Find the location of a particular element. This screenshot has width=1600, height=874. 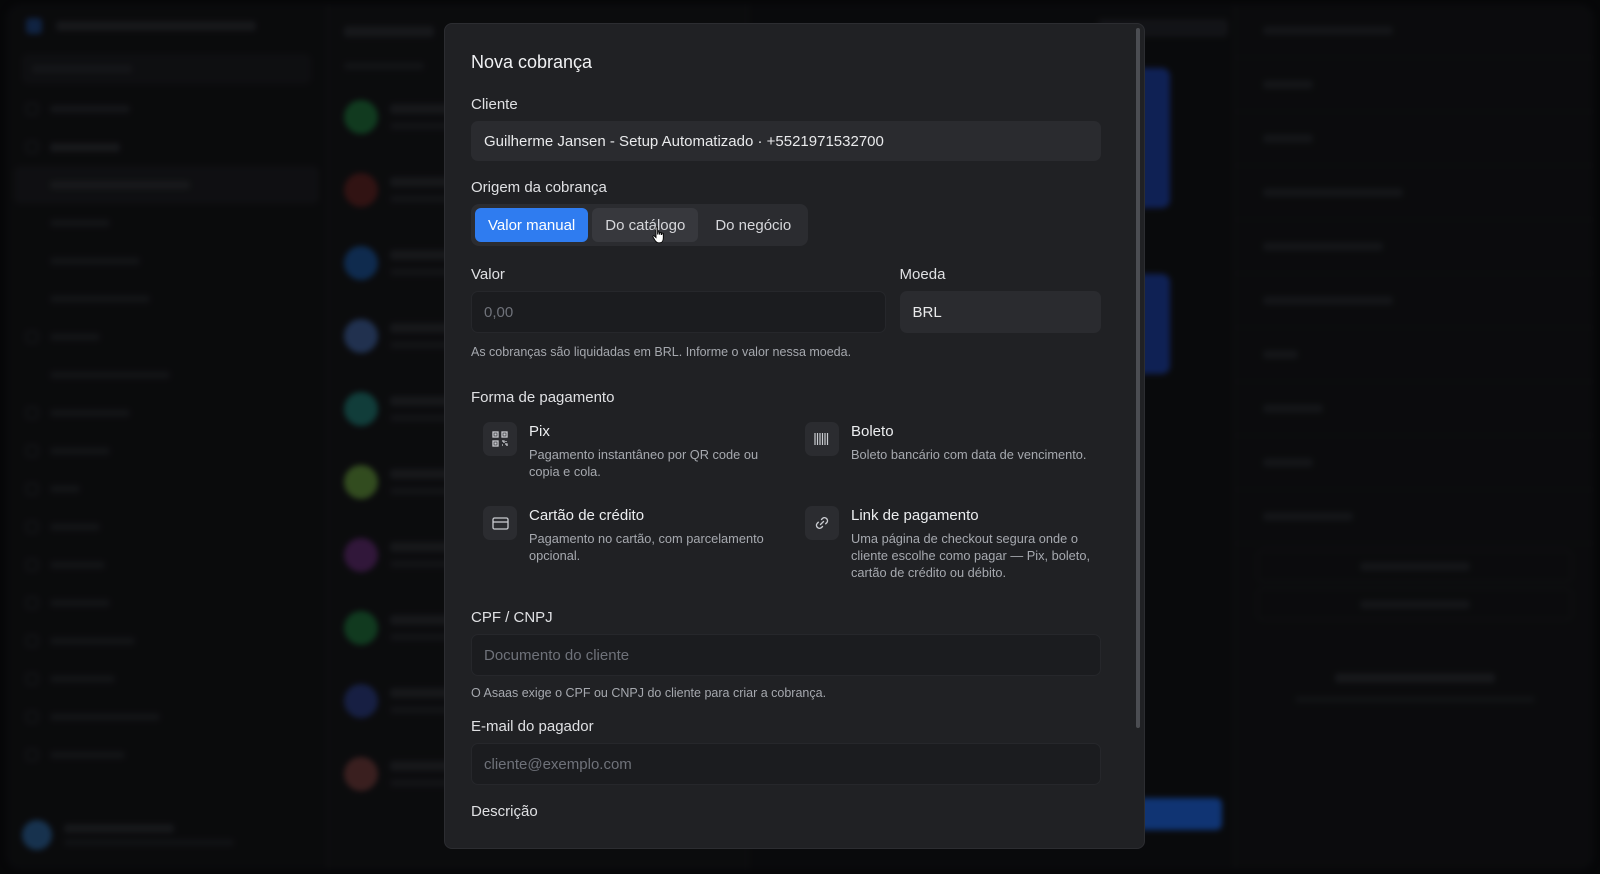

origem-catalogo-button: Do catálogo is located at coordinates (645, 226).